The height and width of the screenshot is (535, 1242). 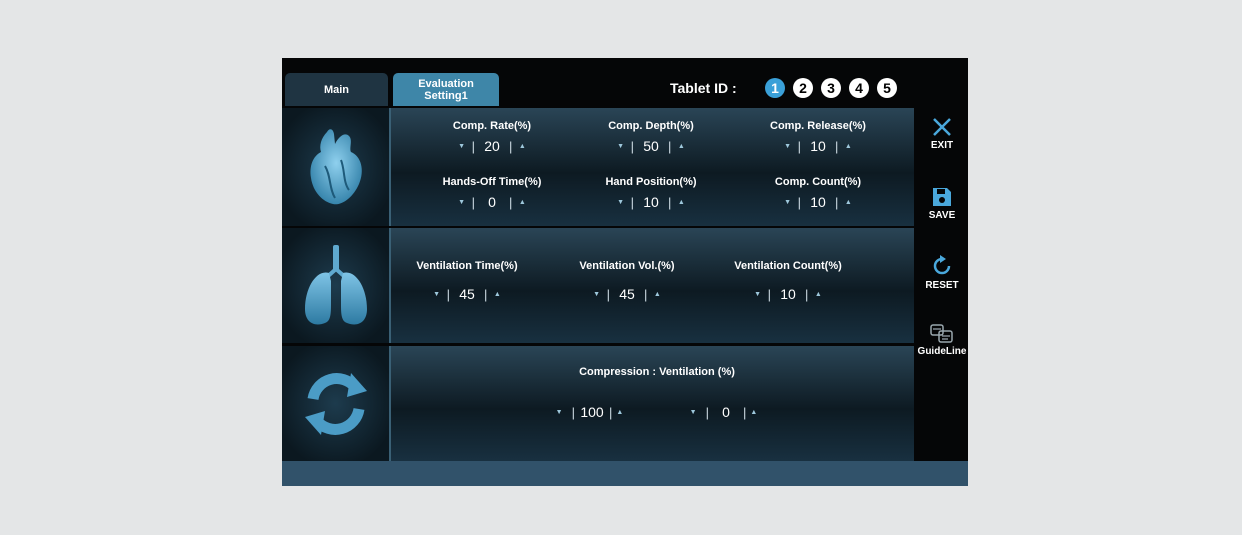 What do you see at coordinates (492, 126) in the screenshot?
I see `comp-rate-label: Comp. Rate(%)` at bounding box center [492, 126].